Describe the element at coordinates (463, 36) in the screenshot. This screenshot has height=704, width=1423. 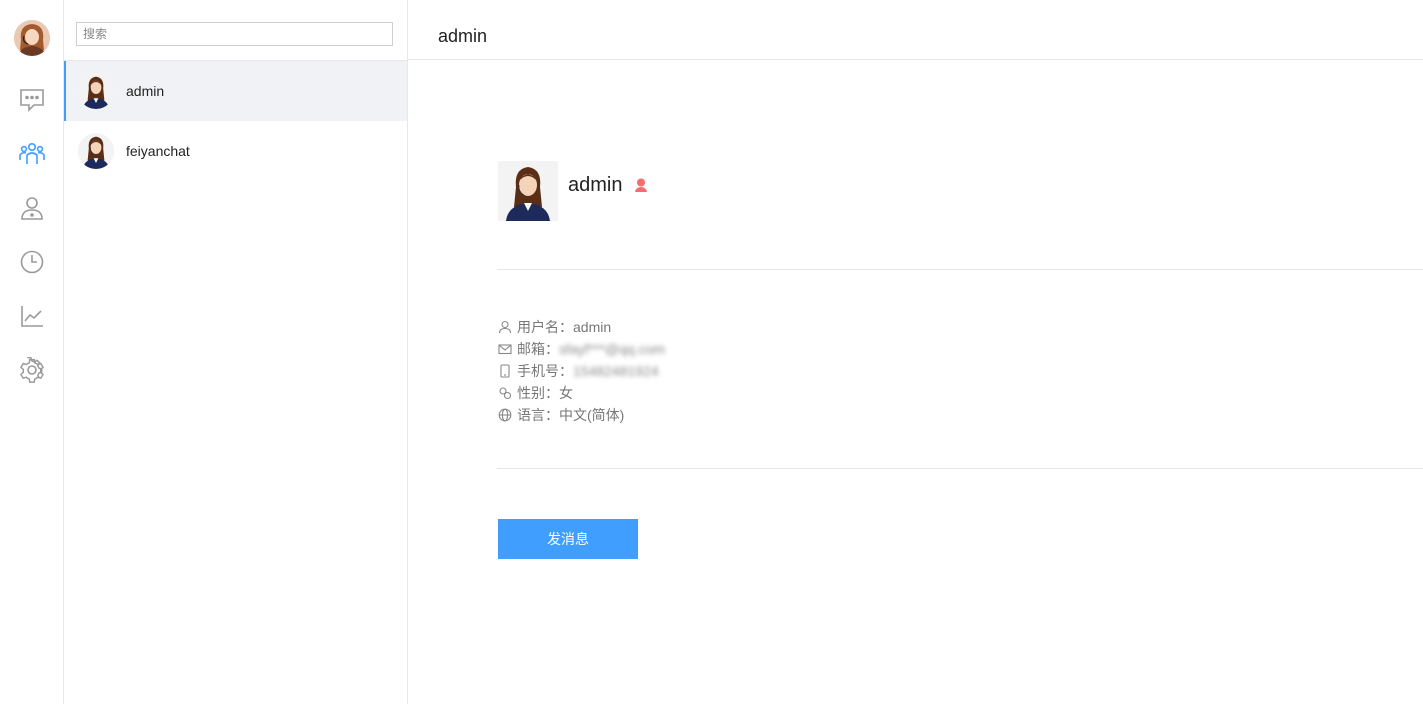
I see `page-title: admin` at that location.